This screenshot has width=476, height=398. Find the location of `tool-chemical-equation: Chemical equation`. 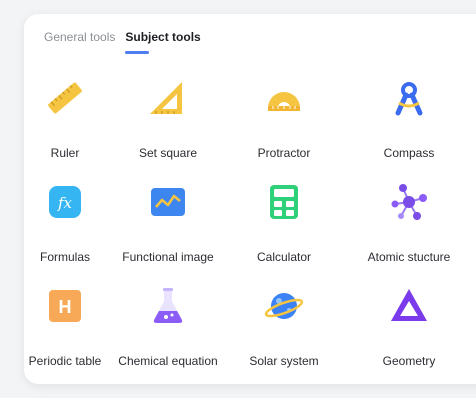

tool-chemical-equation: Chemical equation is located at coordinates (168, 336).